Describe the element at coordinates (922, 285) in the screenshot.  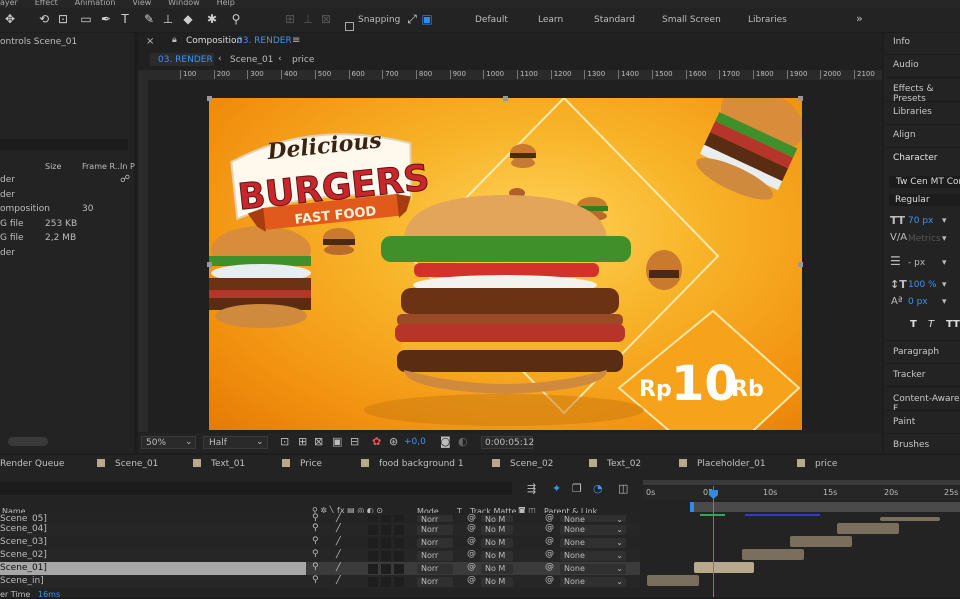
I see `vertical-scale-value: 100 %` at that location.